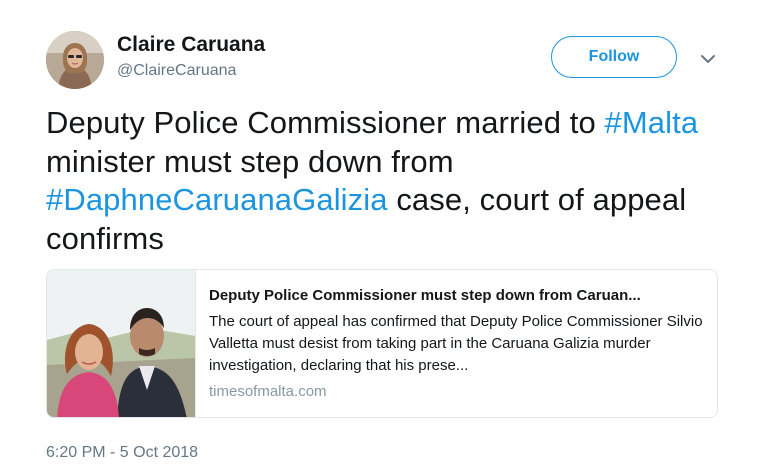 This screenshot has width=767, height=474. I want to click on follow-button: Follow, so click(614, 57).